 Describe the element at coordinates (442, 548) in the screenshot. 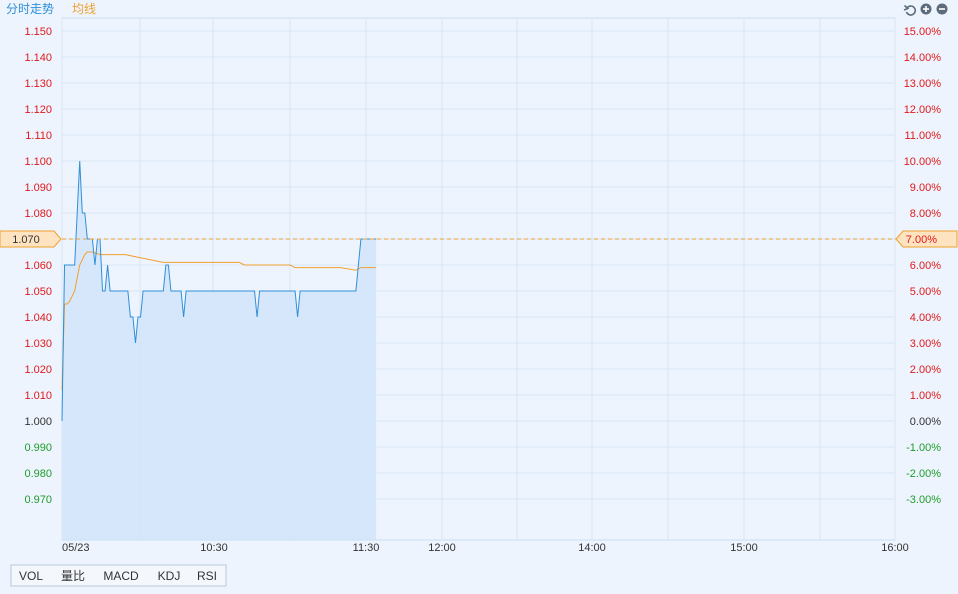

I see `x-tick-label: 12:00` at that location.